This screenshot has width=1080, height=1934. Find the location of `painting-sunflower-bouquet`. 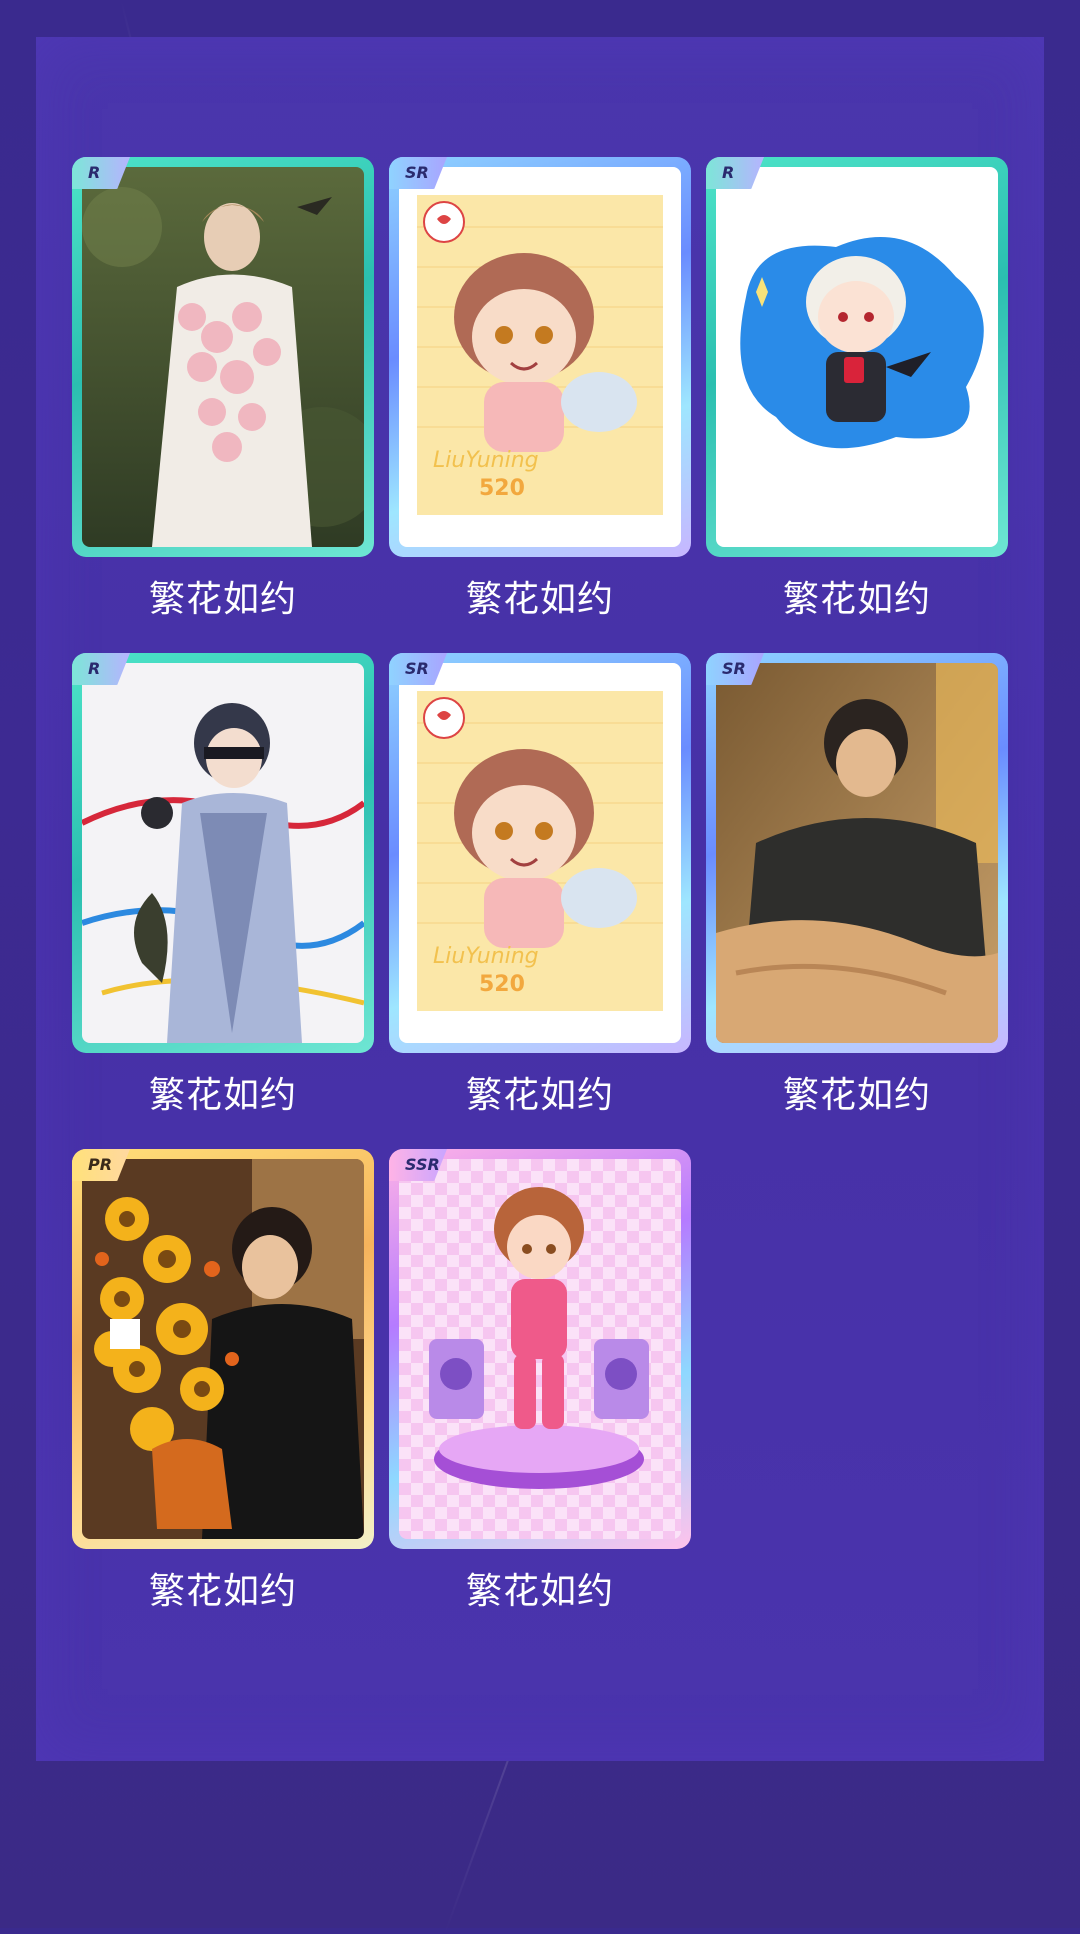

painting-sunflower-bouquet is located at coordinates (223, 1349).